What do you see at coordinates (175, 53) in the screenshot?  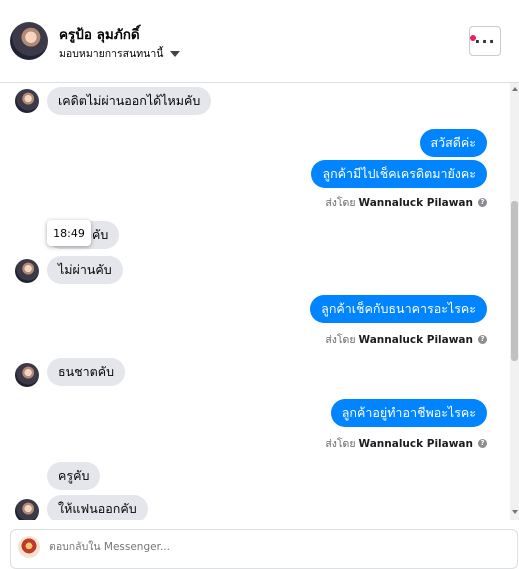 I see `caret-down-icon` at bounding box center [175, 53].